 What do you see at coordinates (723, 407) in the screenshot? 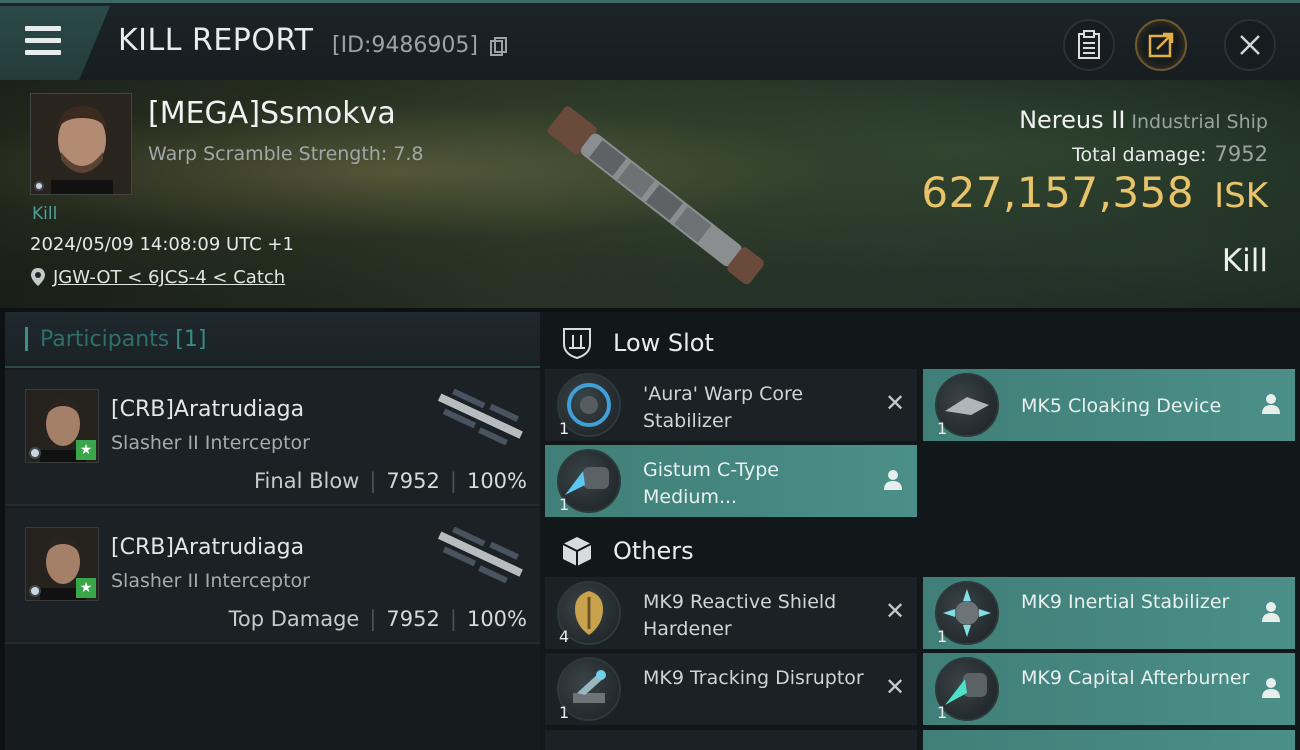
I see `module-name: 'Aura' Warp Core Stabilizer` at bounding box center [723, 407].